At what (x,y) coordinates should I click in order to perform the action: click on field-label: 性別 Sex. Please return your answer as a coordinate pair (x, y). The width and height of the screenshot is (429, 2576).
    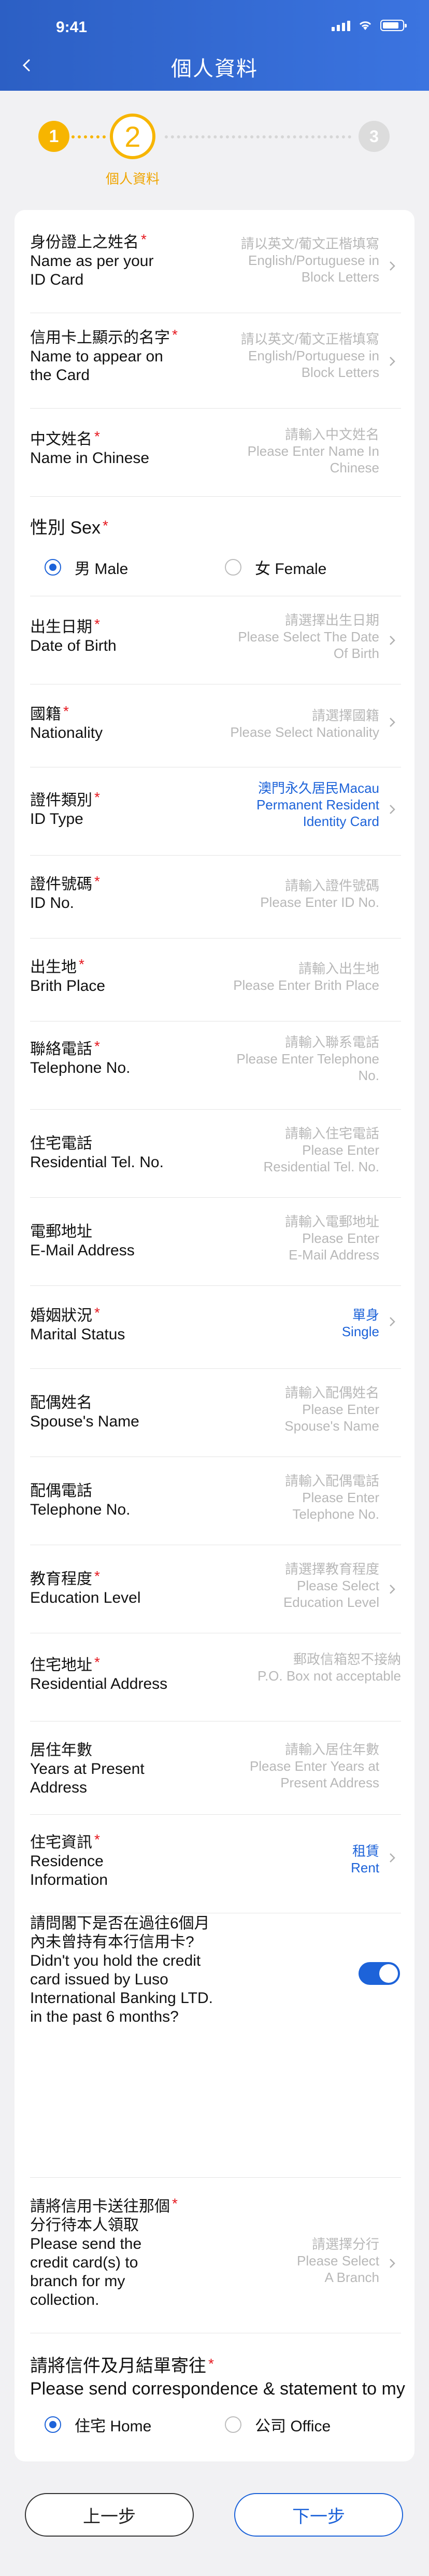
    Looking at the image, I should click on (65, 528).